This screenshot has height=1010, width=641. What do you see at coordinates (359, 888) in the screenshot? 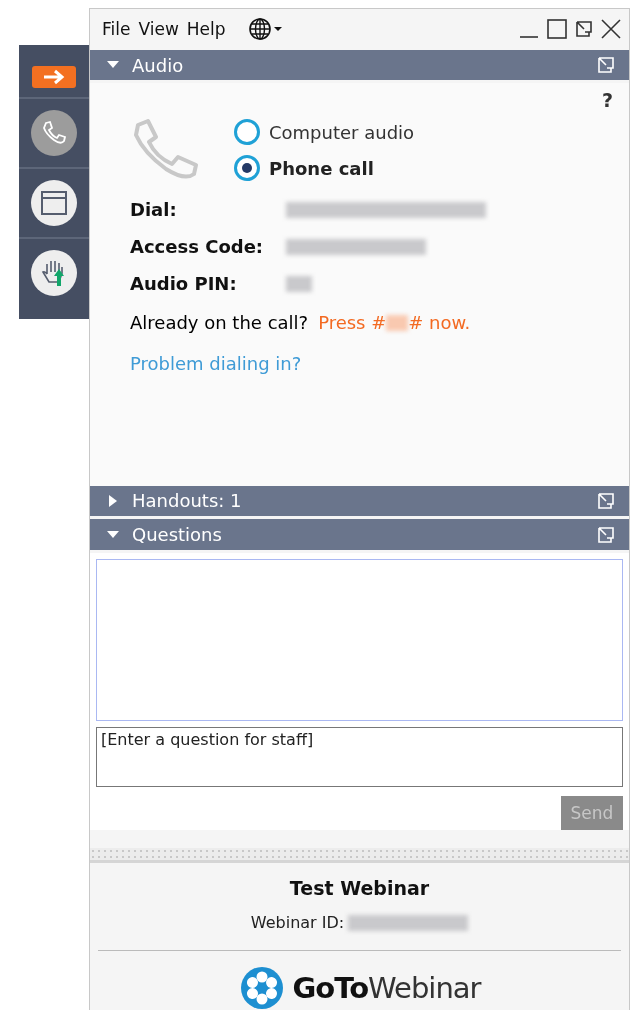
I see `webinar-title: Test Webinar` at bounding box center [359, 888].